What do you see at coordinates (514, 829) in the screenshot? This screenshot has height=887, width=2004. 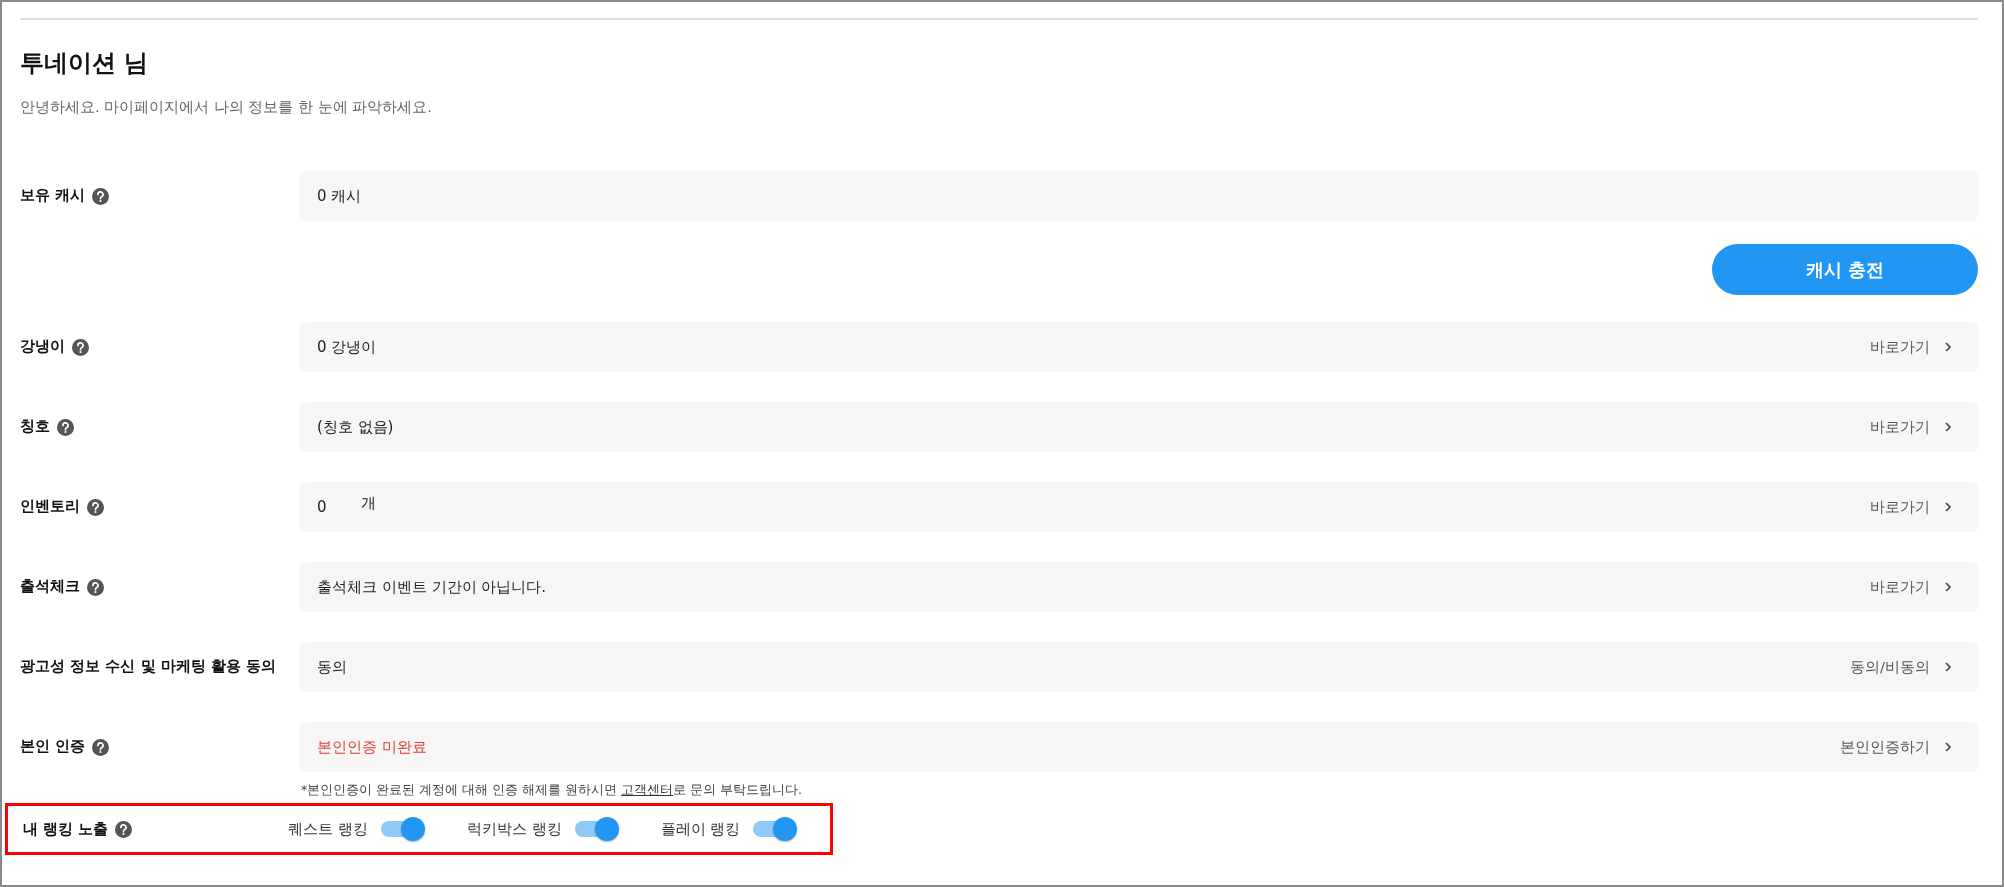 I see `toggle-label: 럭키박스 랭킹` at bounding box center [514, 829].